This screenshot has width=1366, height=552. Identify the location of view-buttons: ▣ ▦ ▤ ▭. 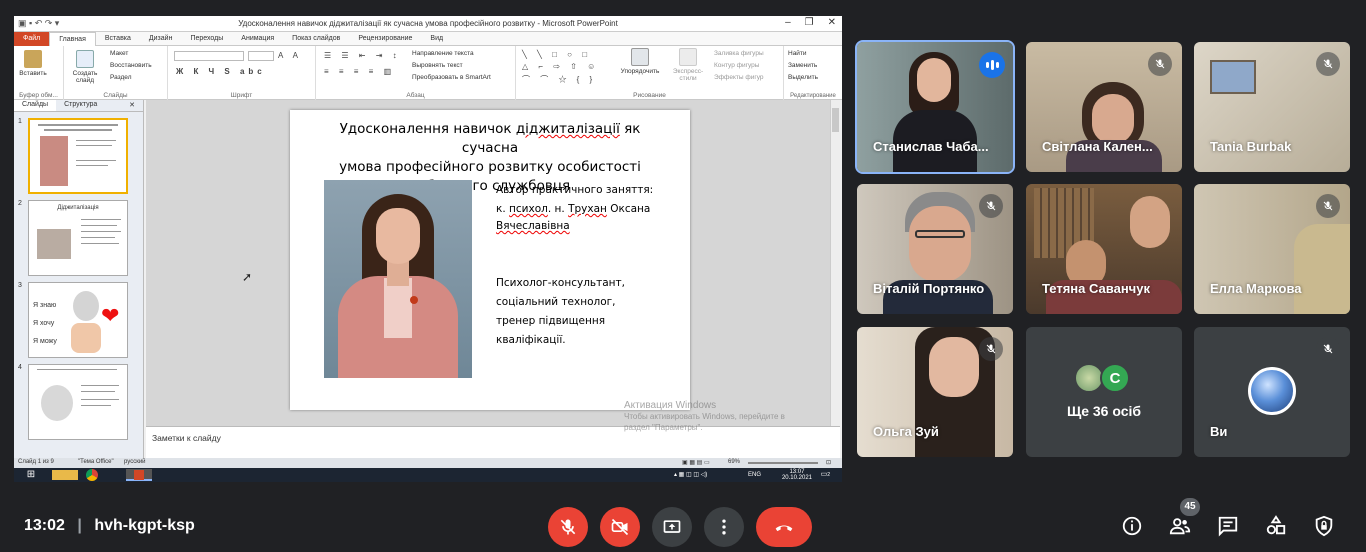
(696, 462).